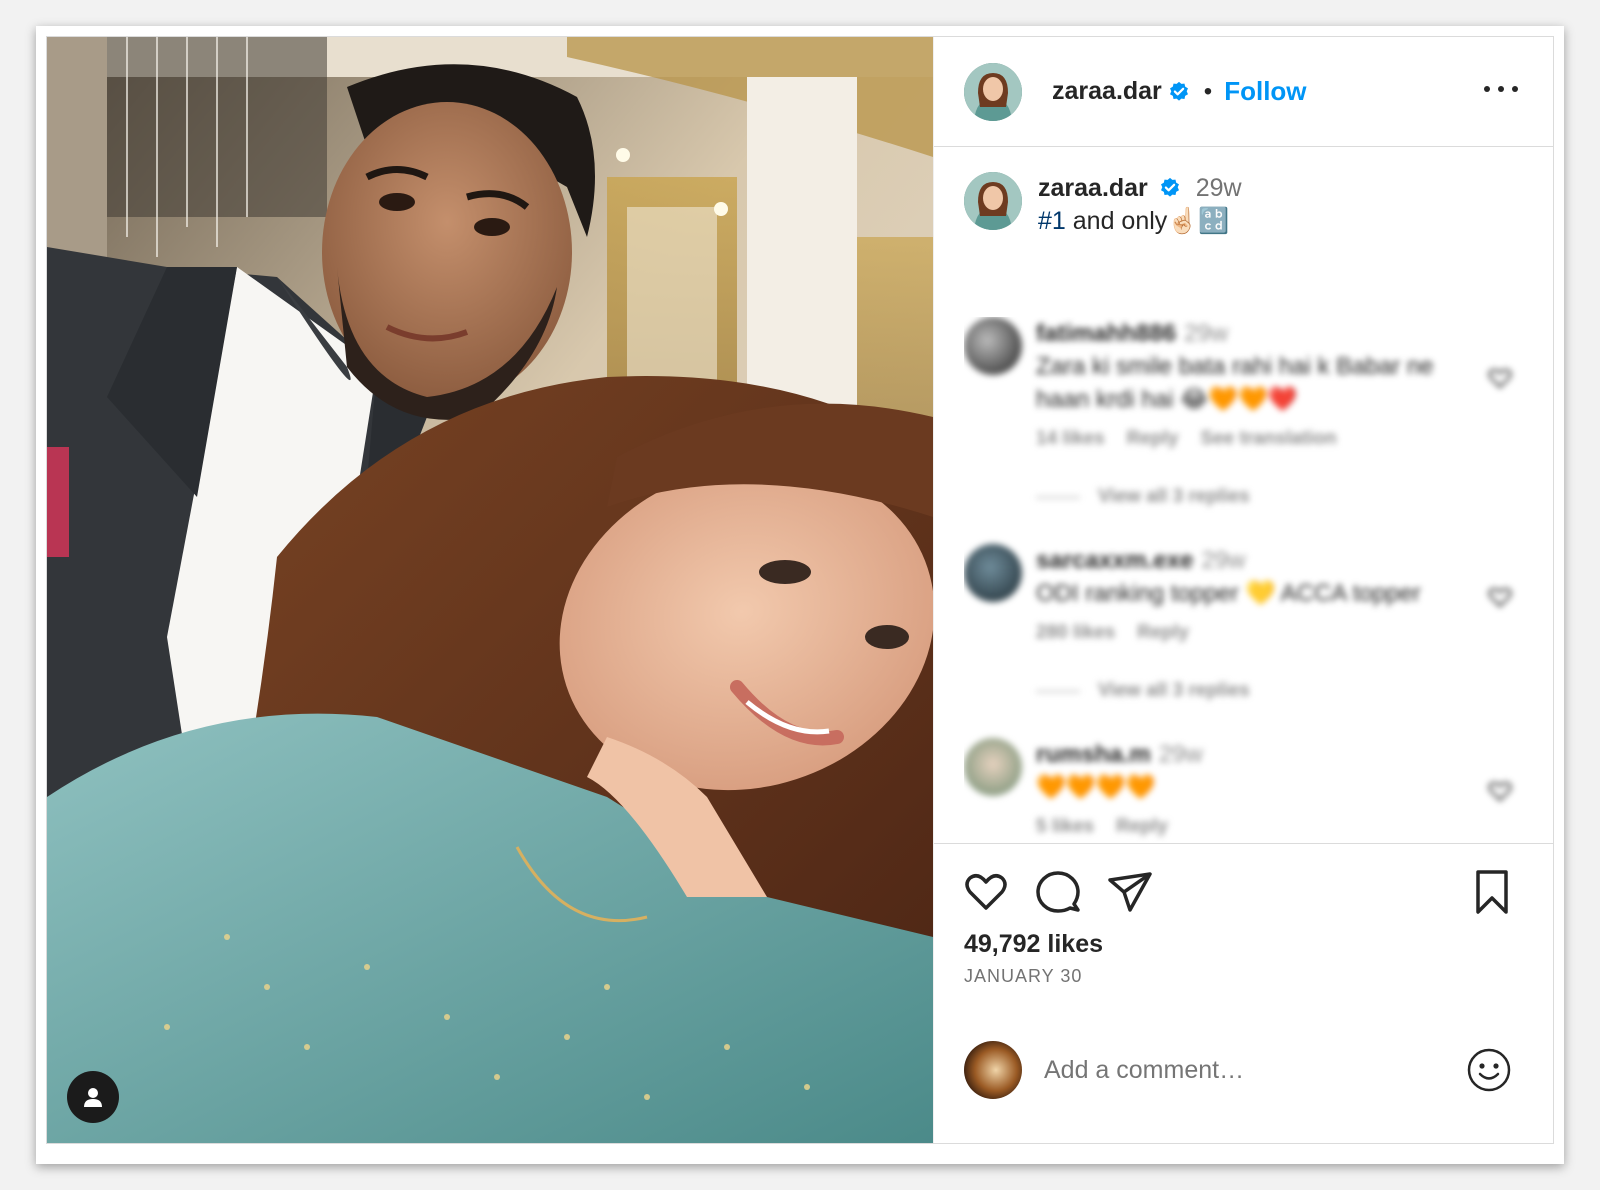 The height and width of the screenshot is (1190, 1600). Describe the element at coordinates (1106, 333) in the screenshot. I see `comment-username: fatimahh886` at that location.